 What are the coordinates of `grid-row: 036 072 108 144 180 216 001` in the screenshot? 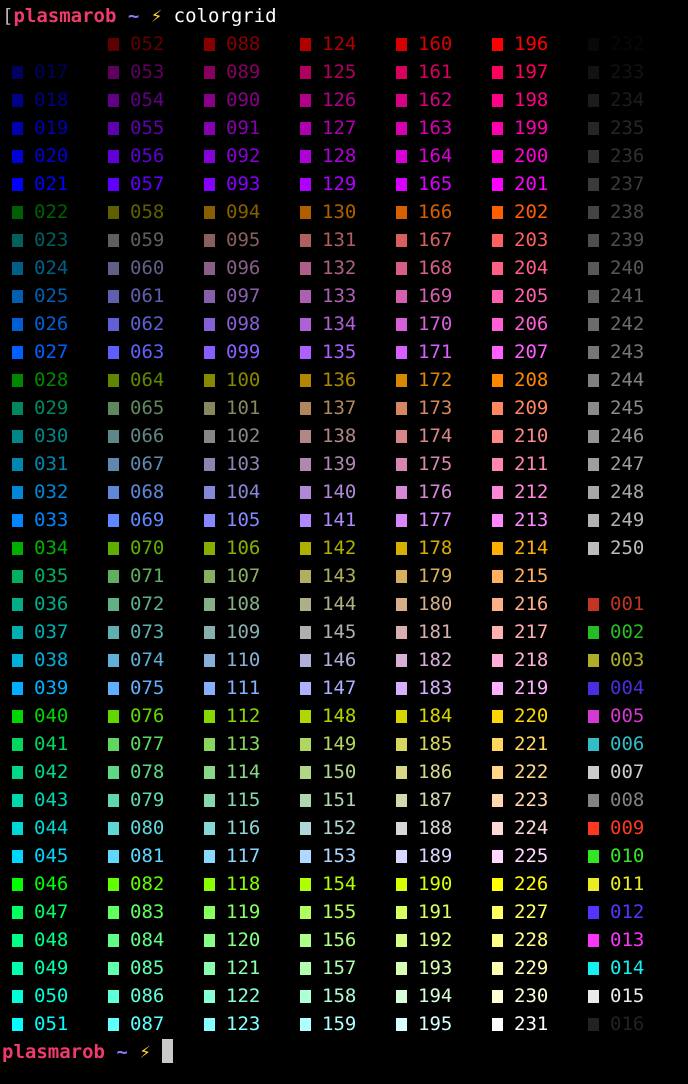 It's located at (344, 604).